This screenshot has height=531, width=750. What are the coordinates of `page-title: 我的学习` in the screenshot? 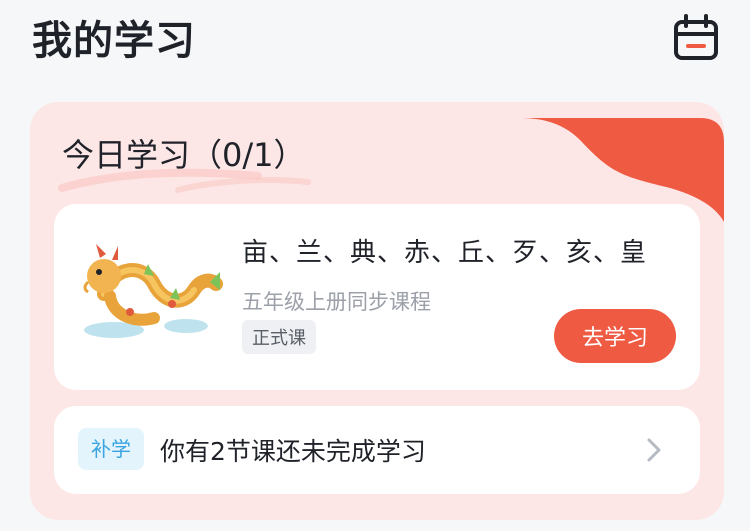 It's located at (114, 41).